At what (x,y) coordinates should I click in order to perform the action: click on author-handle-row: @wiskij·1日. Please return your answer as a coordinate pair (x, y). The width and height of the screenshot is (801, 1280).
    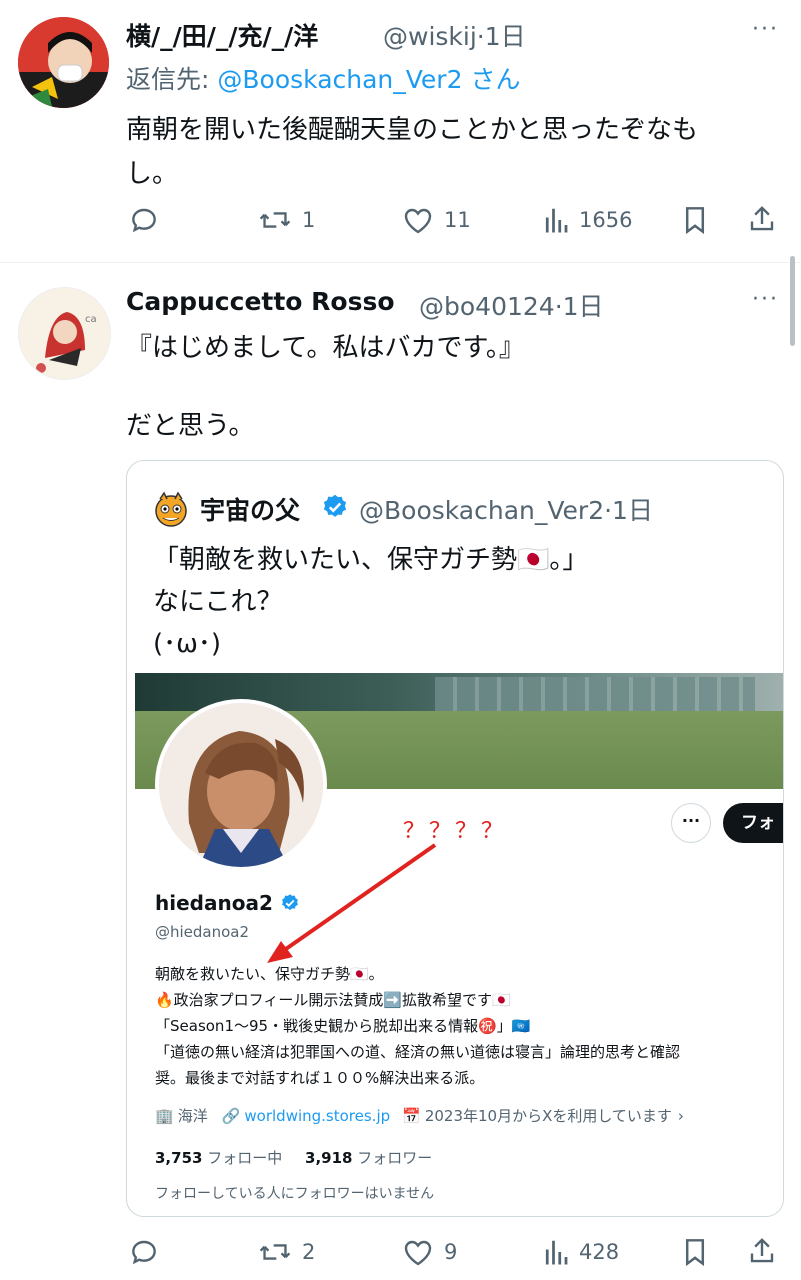
    Looking at the image, I should click on (454, 35).